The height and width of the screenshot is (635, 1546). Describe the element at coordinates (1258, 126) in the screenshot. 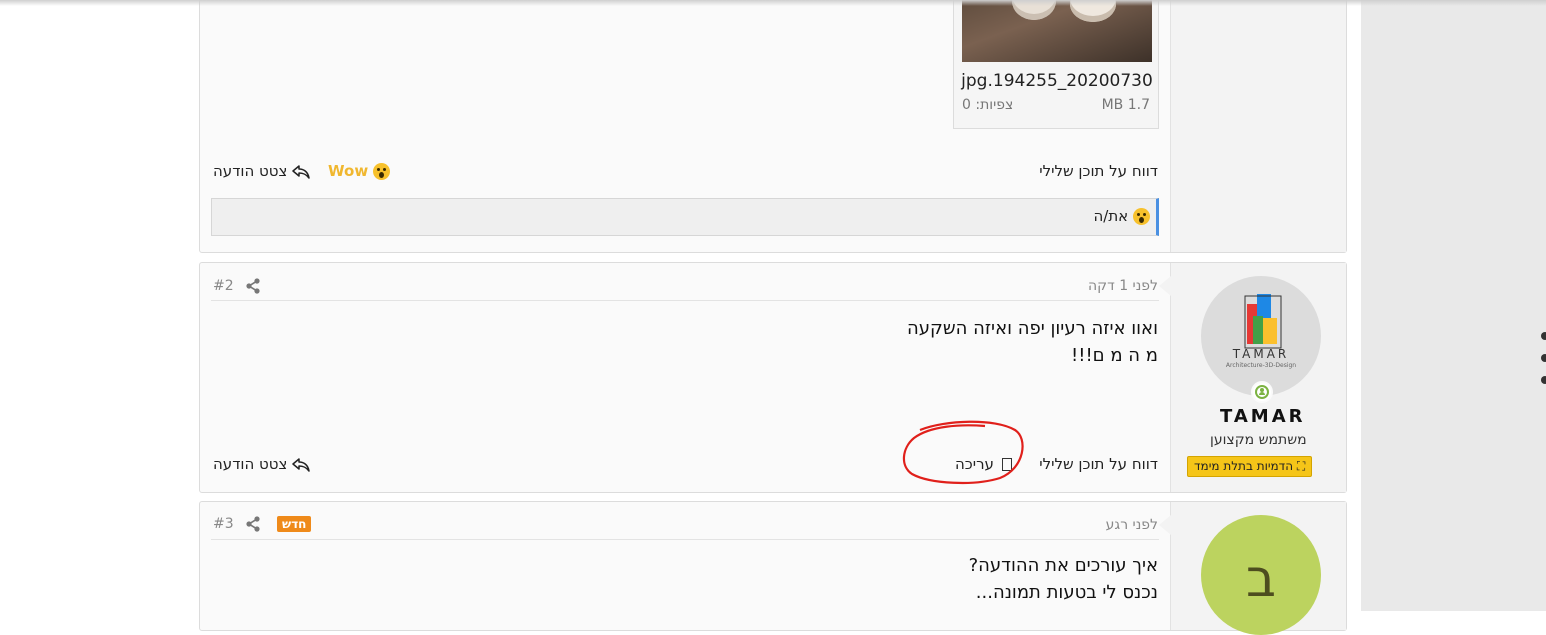

I see `user-column` at that location.